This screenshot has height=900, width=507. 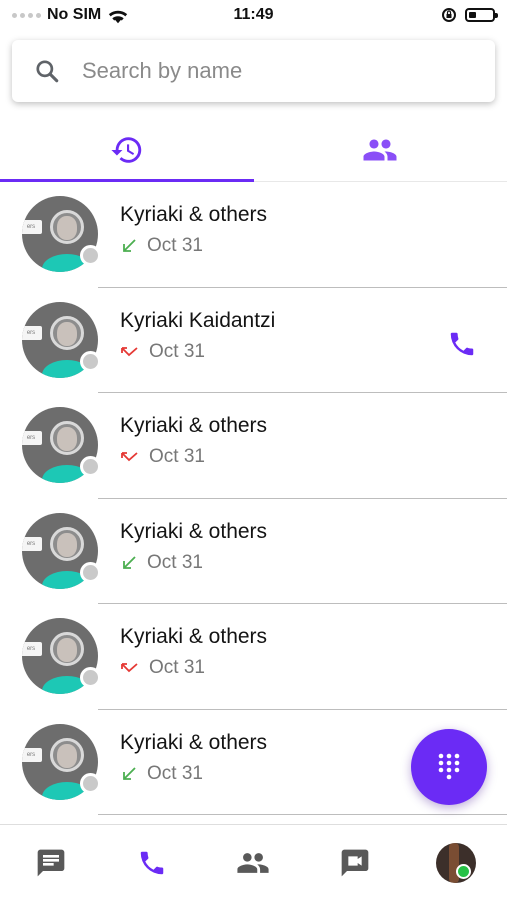 I want to click on online-indicator, so click(x=464, y=871).